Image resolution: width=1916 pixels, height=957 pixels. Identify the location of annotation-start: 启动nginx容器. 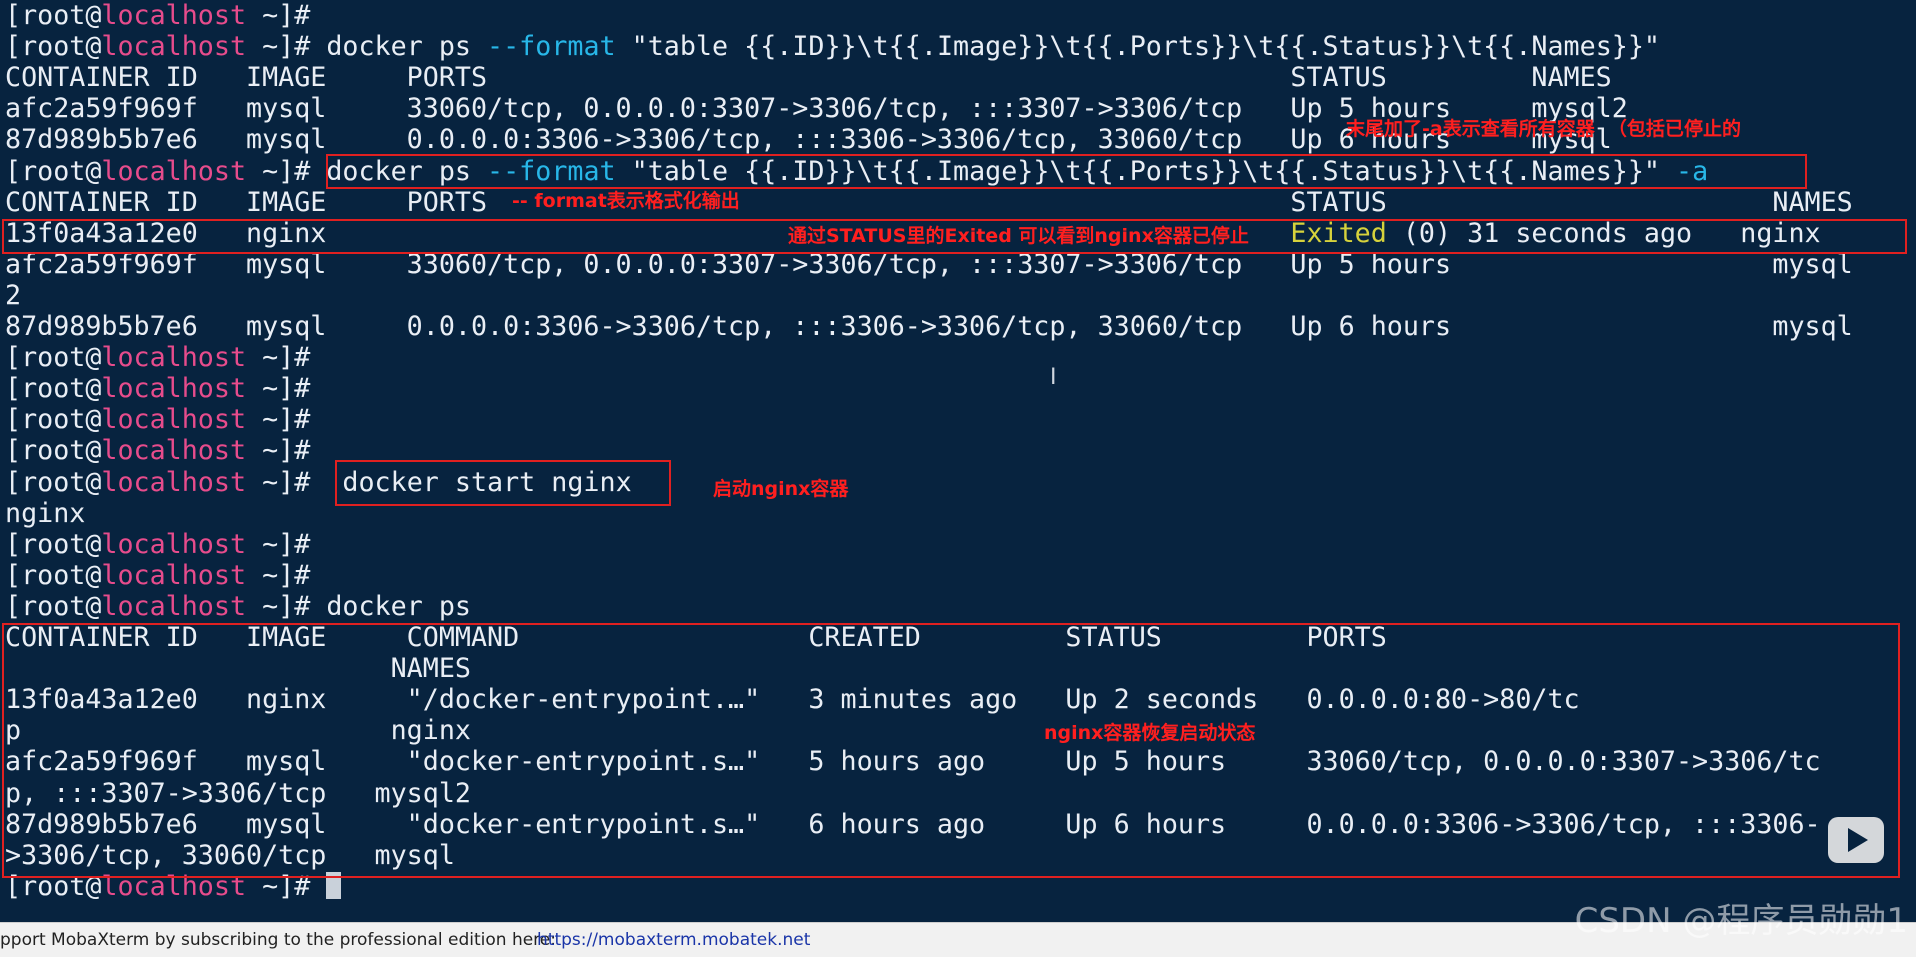
(781, 489).